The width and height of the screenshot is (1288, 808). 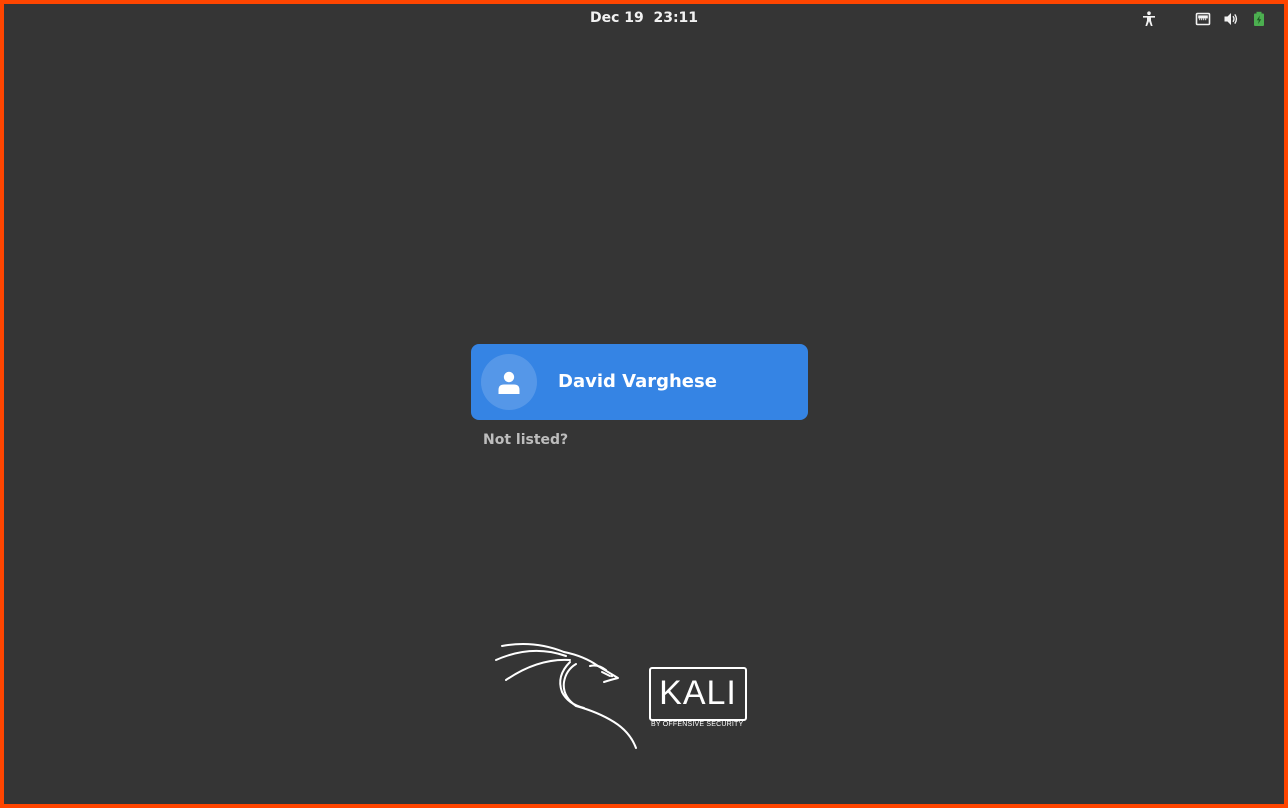 I want to click on user-avatar-icon, so click(x=509, y=382).